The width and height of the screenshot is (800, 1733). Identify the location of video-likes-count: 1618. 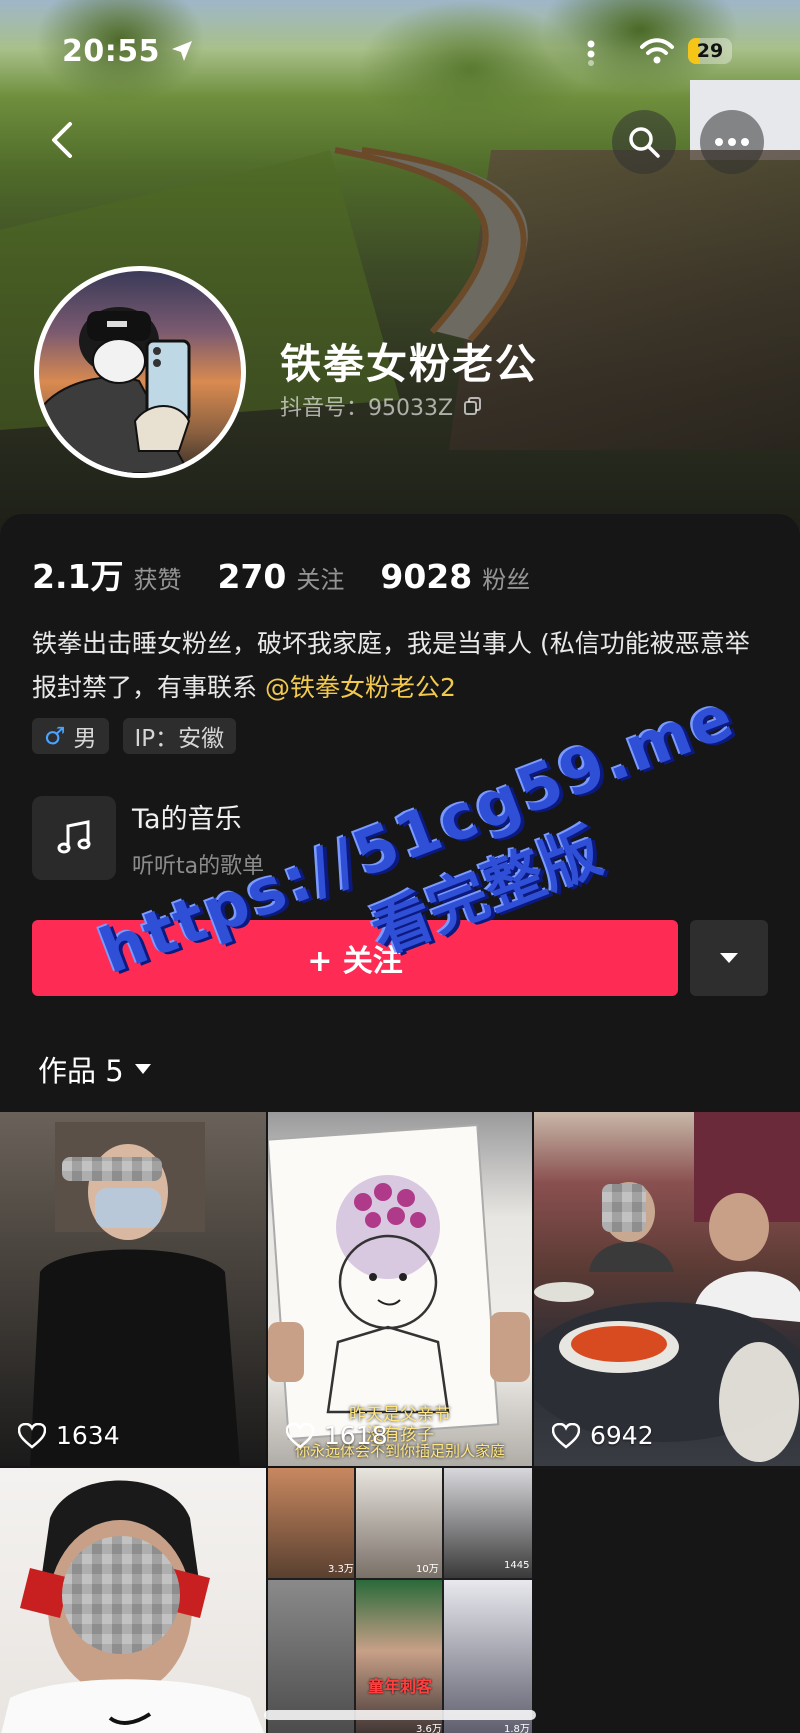
(356, 1435).